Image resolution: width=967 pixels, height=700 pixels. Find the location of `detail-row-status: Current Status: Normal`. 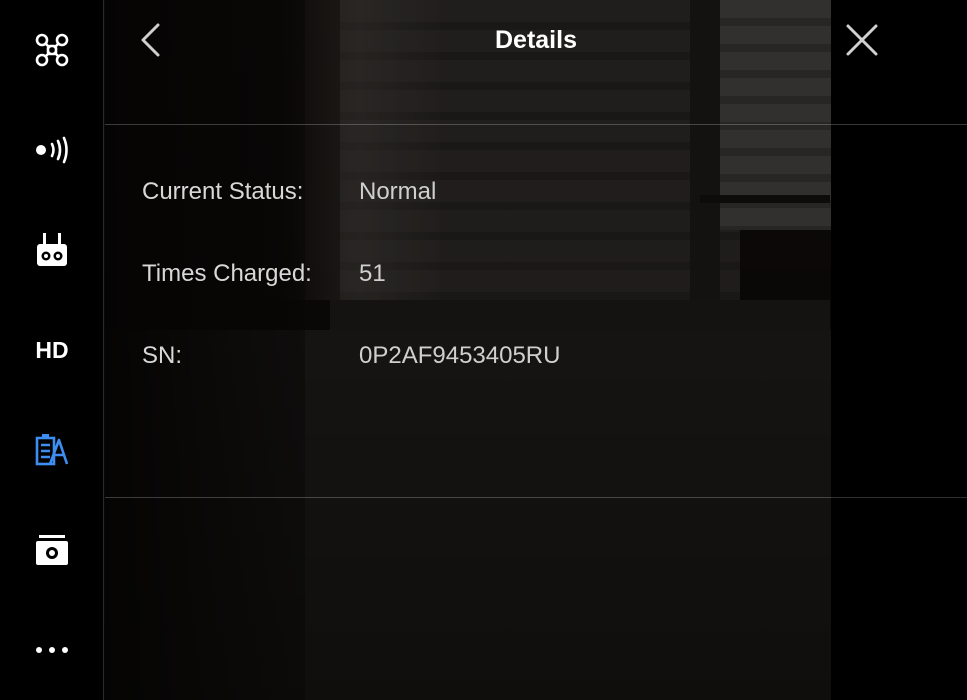

detail-row-status: Current Status: Normal is located at coordinates (289, 192).